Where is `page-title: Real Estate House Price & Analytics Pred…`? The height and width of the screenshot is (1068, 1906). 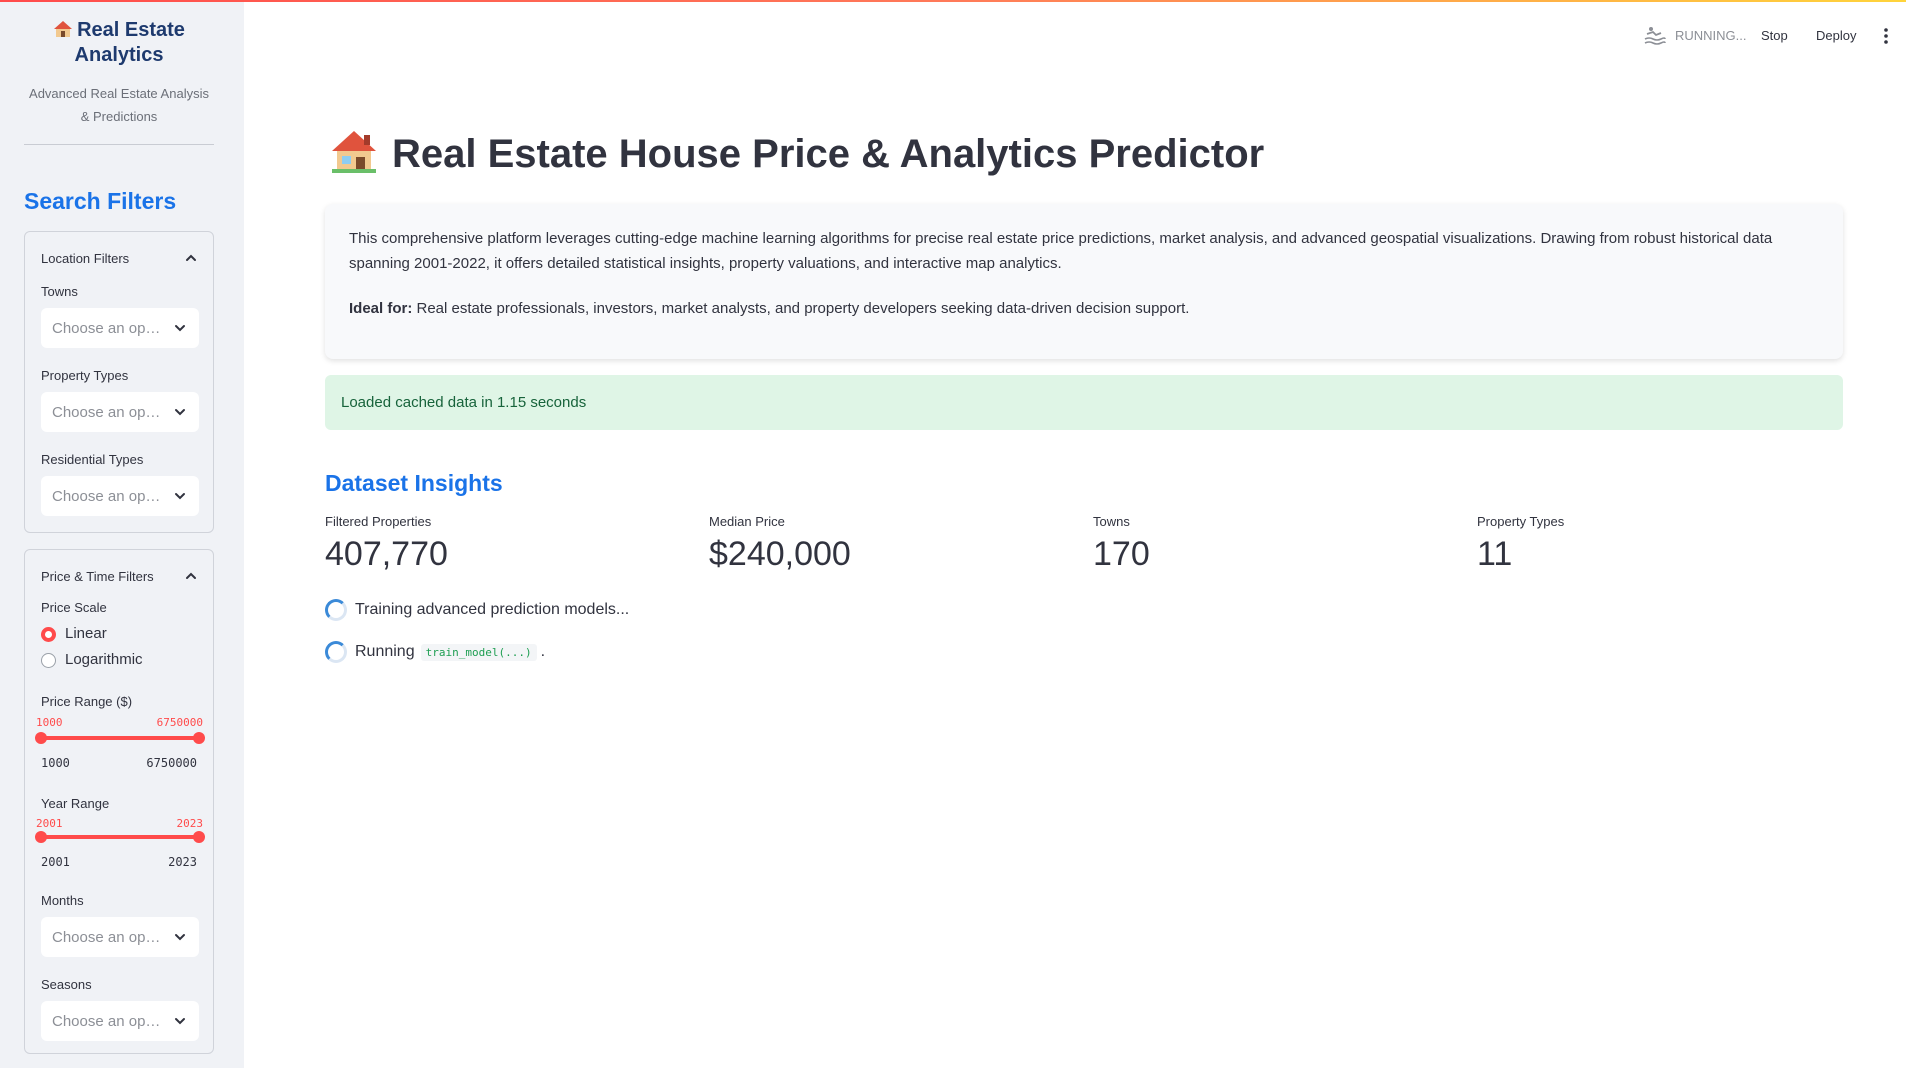
page-title: Real Estate House Price & Analytics Pred… is located at coordinates (797, 154).